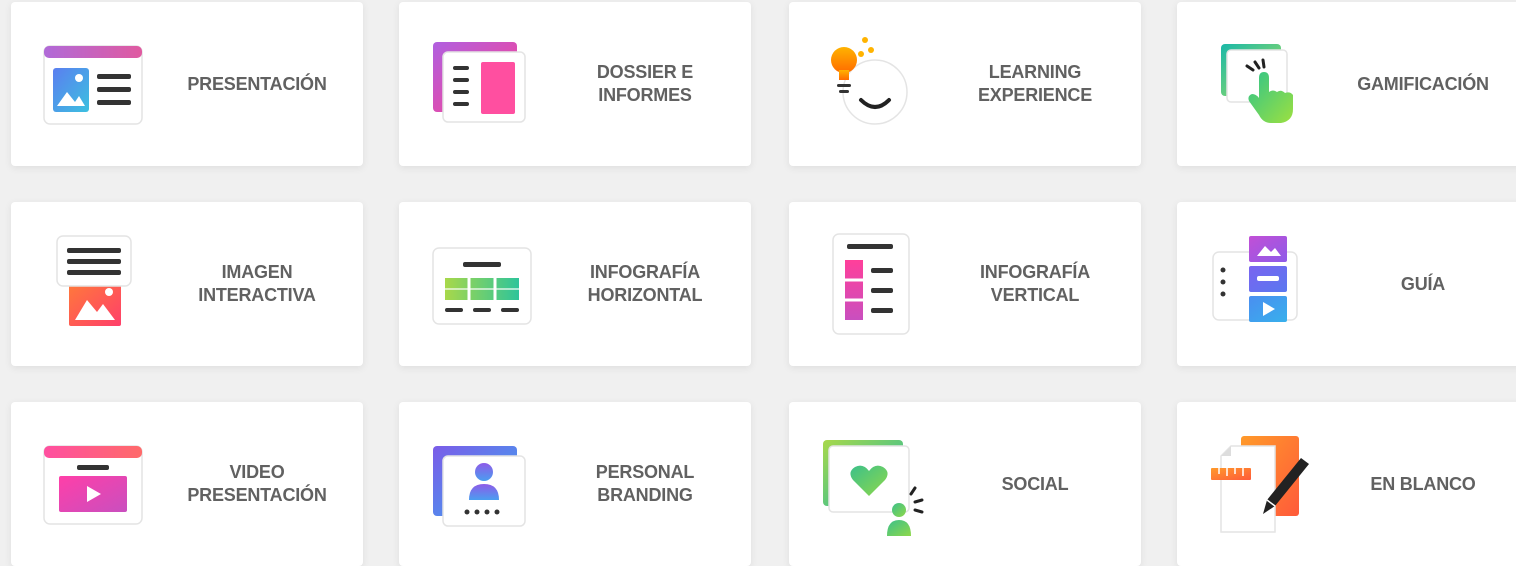  I want to click on template-card-interactive-image: IMAGEN INTERACTIVA, so click(187, 284).